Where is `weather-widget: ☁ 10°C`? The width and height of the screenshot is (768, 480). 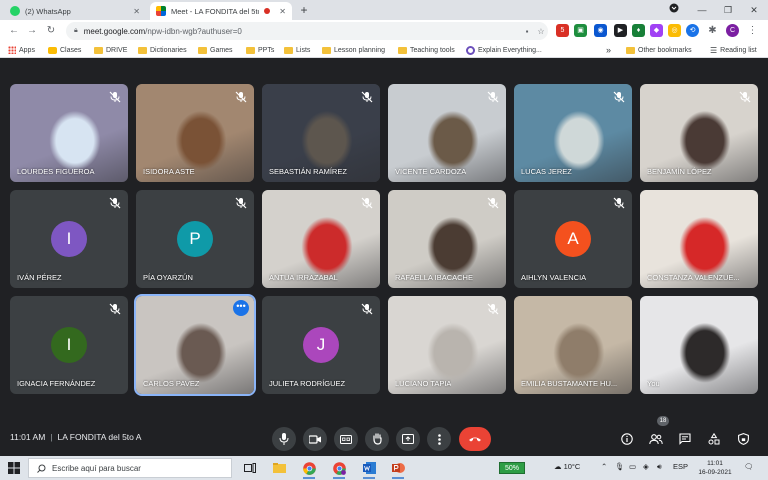
weather-widget: ☁ 10°C is located at coordinates (567, 466).